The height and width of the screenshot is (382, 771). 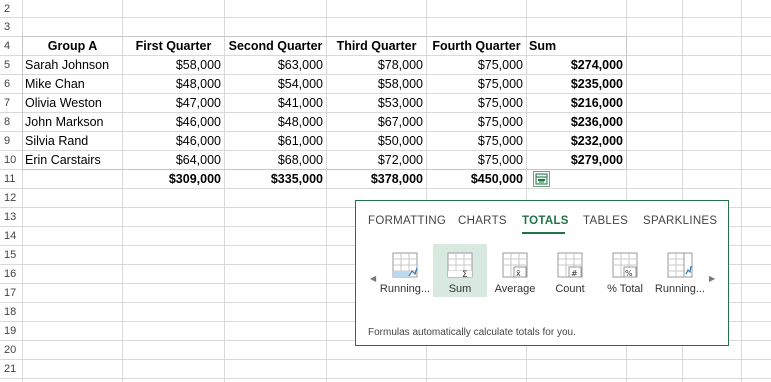 What do you see at coordinates (482, 221) in the screenshot?
I see `tab-charts: CHARTS` at bounding box center [482, 221].